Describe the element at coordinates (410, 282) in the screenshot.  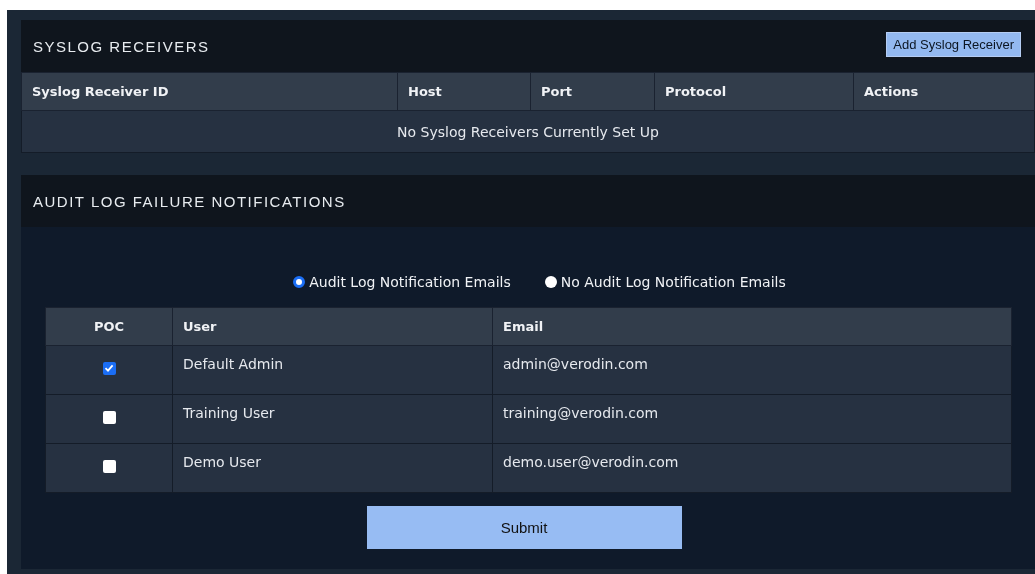
I see `radio-label: Audit Log Notification Emails` at that location.